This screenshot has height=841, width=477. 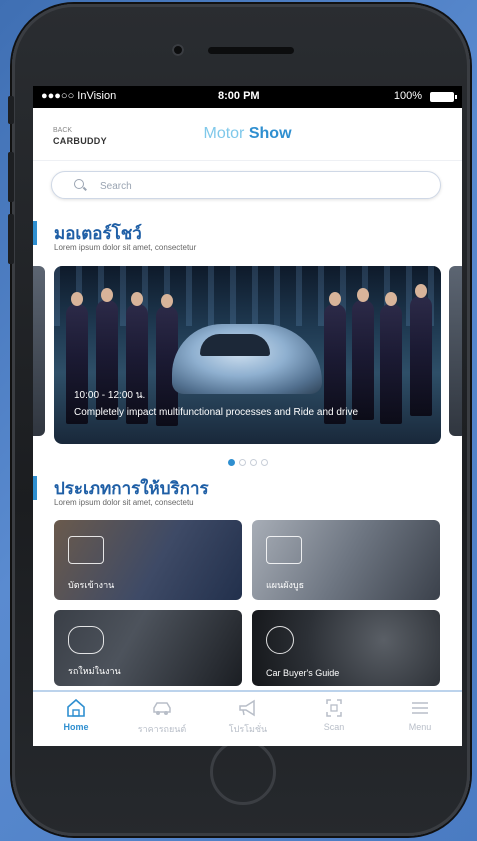 What do you see at coordinates (346, 648) in the screenshot?
I see `service-card-buyers-guide: Car Buyer's Guide` at bounding box center [346, 648].